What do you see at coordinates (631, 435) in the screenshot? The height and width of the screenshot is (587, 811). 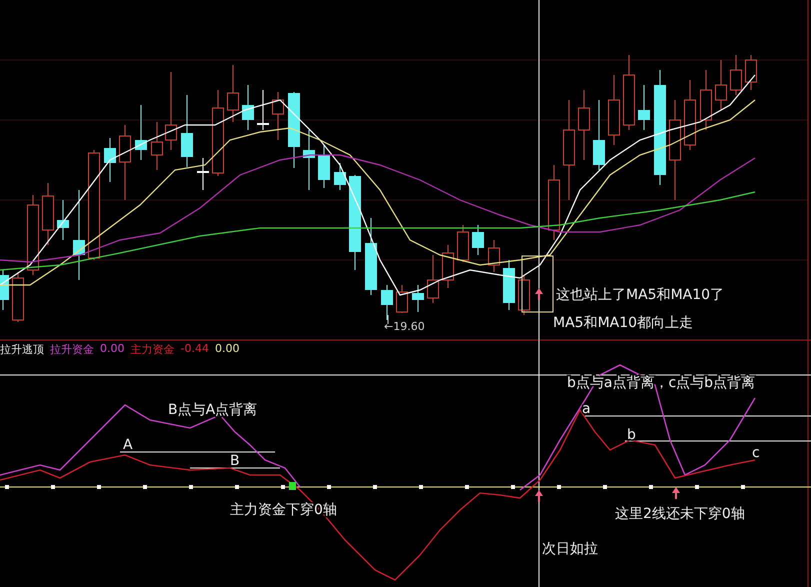 I see `point-label: b` at bounding box center [631, 435].